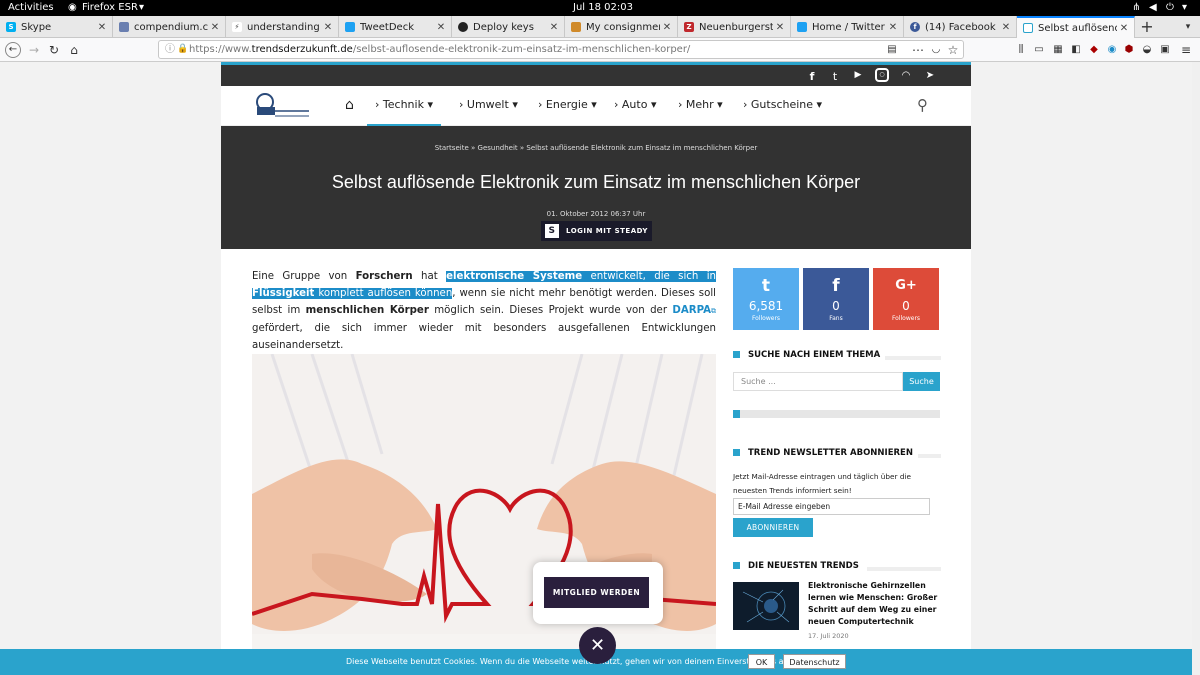  What do you see at coordinates (922, 106) in the screenshot?
I see `search-icon: ⚲` at bounding box center [922, 106].